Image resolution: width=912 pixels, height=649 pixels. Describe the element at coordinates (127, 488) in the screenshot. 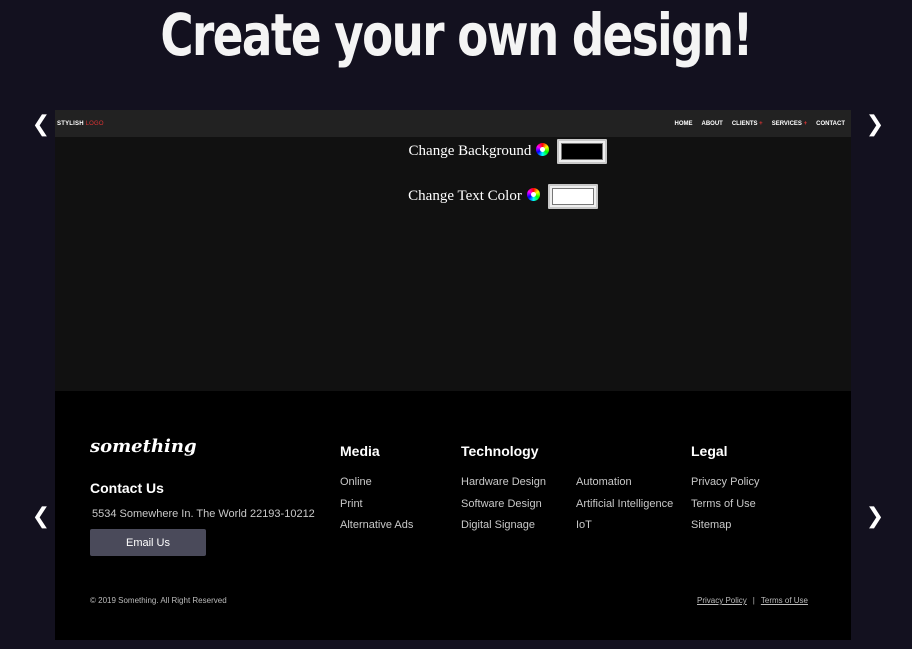

I see `contact-heading: Contact Us` at that location.